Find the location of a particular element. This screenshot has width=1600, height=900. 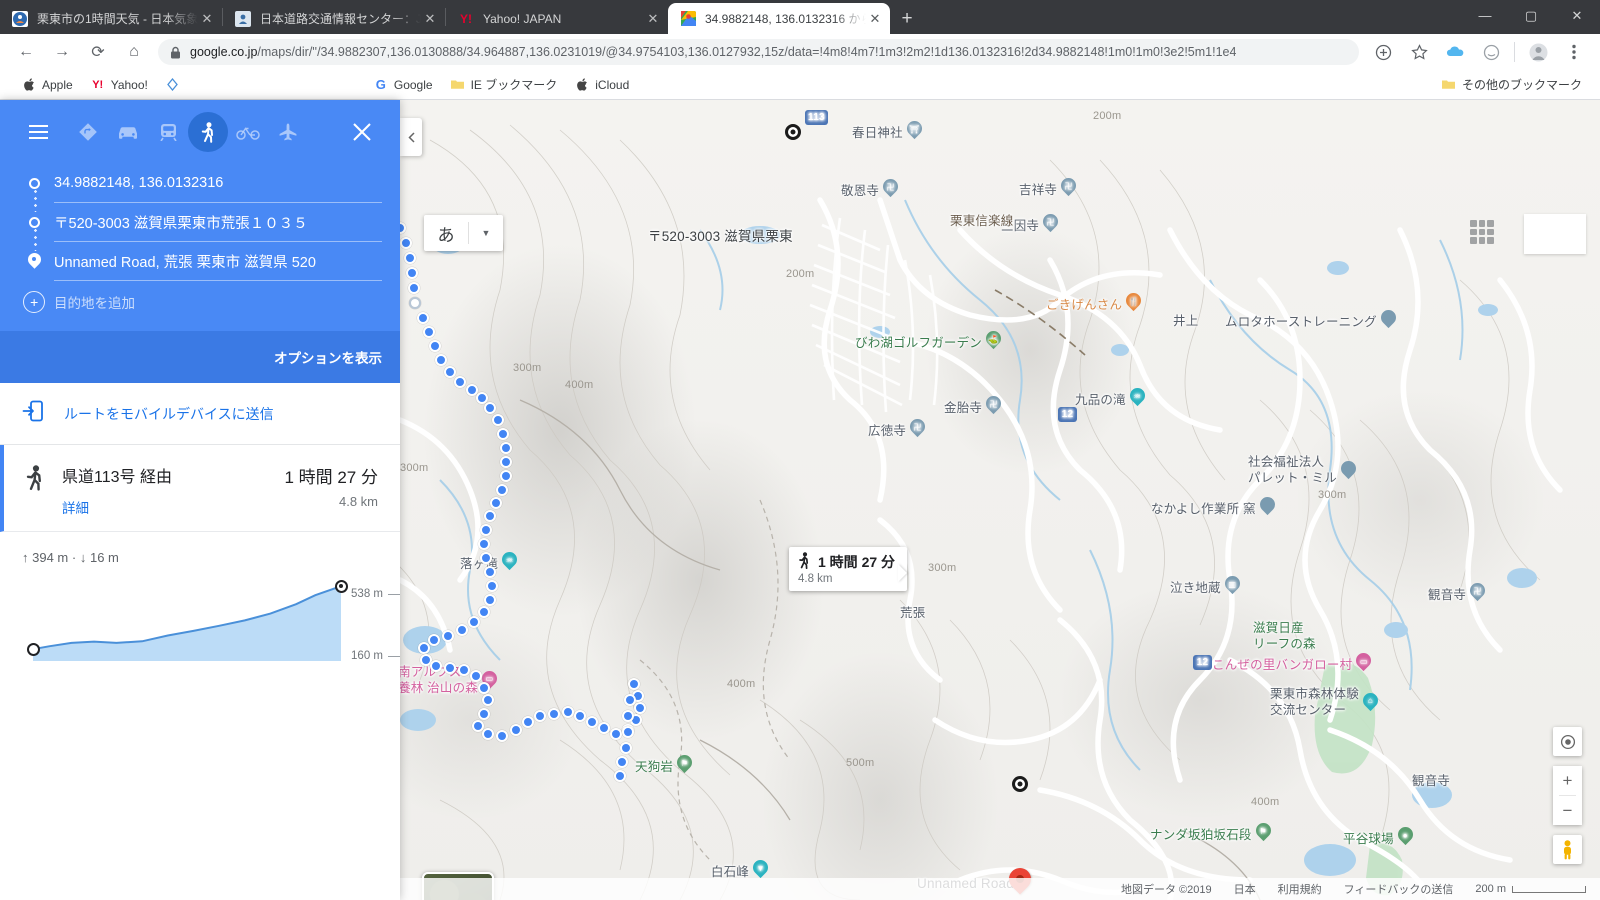

attraction-icon: ⌂ is located at coordinates (1370, 703).